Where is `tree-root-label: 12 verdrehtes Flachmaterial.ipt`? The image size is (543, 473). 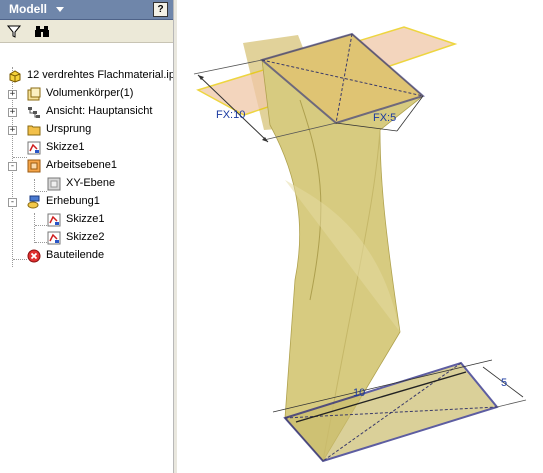 tree-root-label: 12 verdrehtes Flachmaterial.ipt is located at coordinates (100, 75).